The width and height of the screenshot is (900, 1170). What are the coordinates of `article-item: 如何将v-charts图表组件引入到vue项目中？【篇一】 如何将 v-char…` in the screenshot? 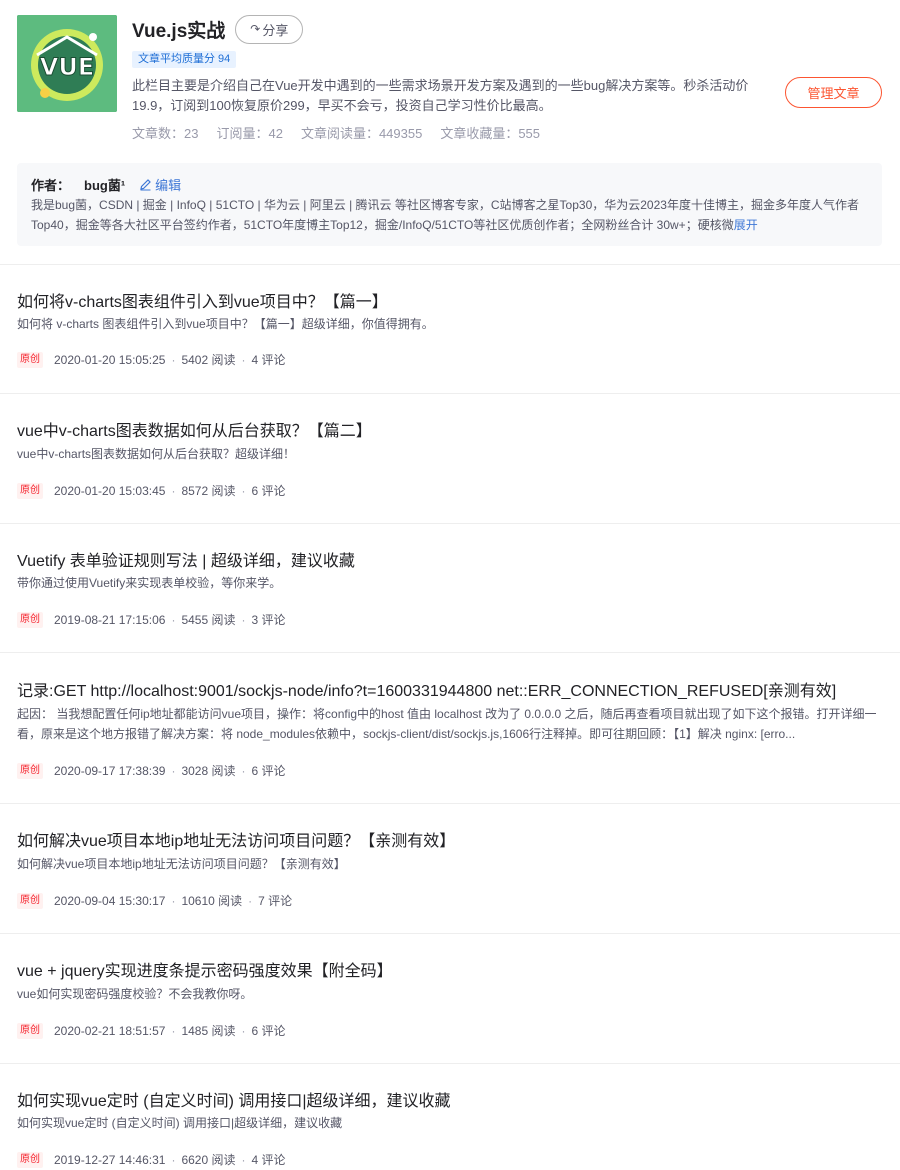 It's located at (450, 329).